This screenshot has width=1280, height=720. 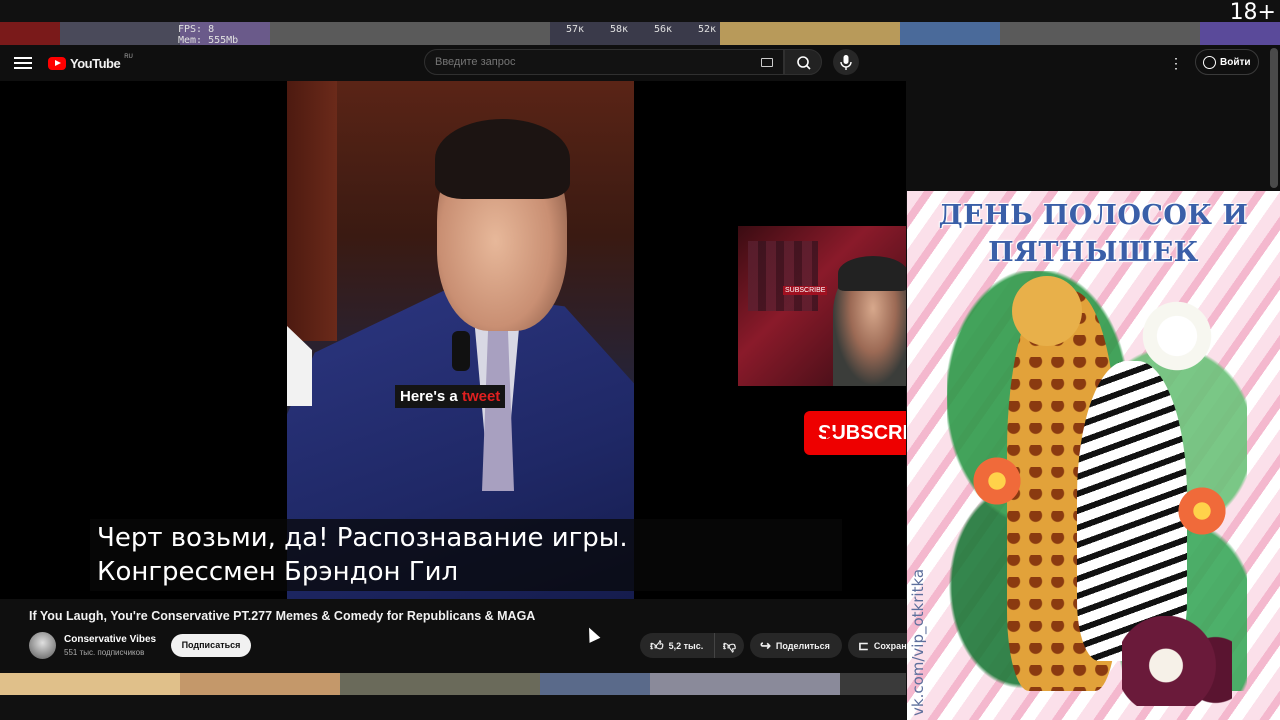 What do you see at coordinates (1093, 234) in the screenshot?
I see `card-title: ДЕНЬ ПОЛОСОК И ПЯТНЫШЕК` at bounding box center [1093, 234].